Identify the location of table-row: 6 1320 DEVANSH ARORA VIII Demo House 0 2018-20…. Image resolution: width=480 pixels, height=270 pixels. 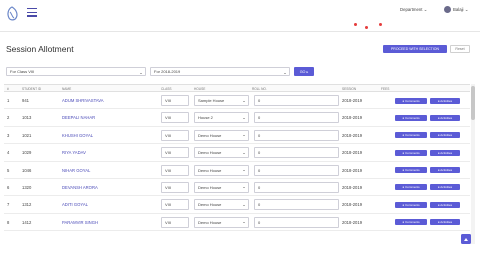
(237, 188).